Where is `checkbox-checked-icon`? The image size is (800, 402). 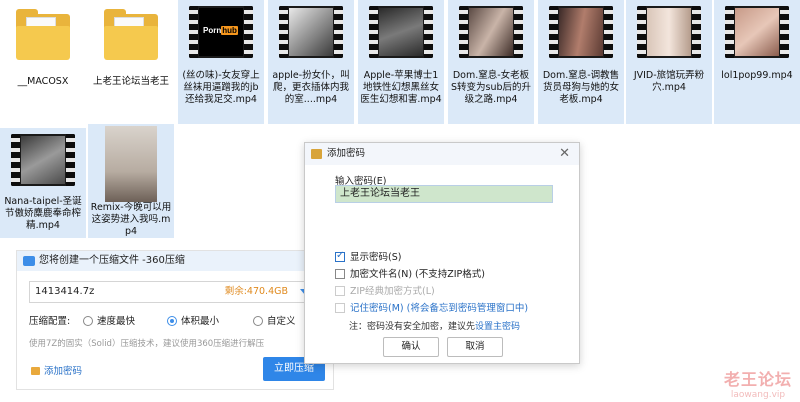
checkbox-checked-icon is located at coordinates (340, 256).